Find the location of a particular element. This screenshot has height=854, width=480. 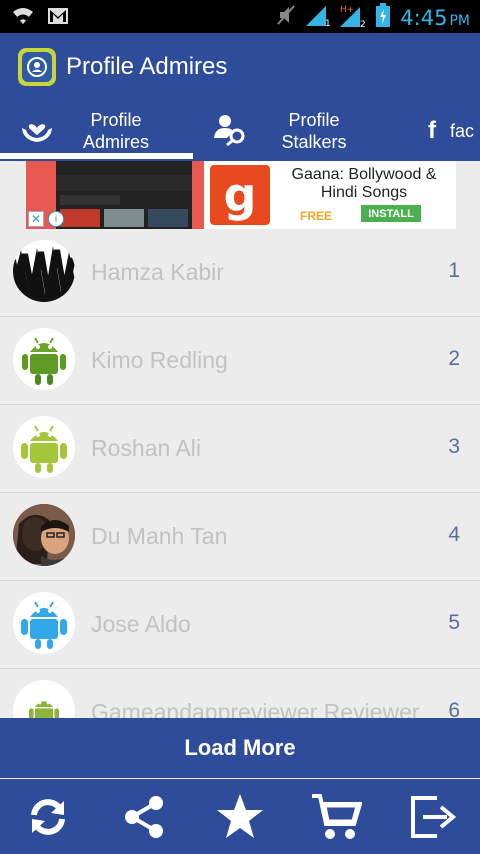

load-more-button: Load More is located at coordinates (240, 748).